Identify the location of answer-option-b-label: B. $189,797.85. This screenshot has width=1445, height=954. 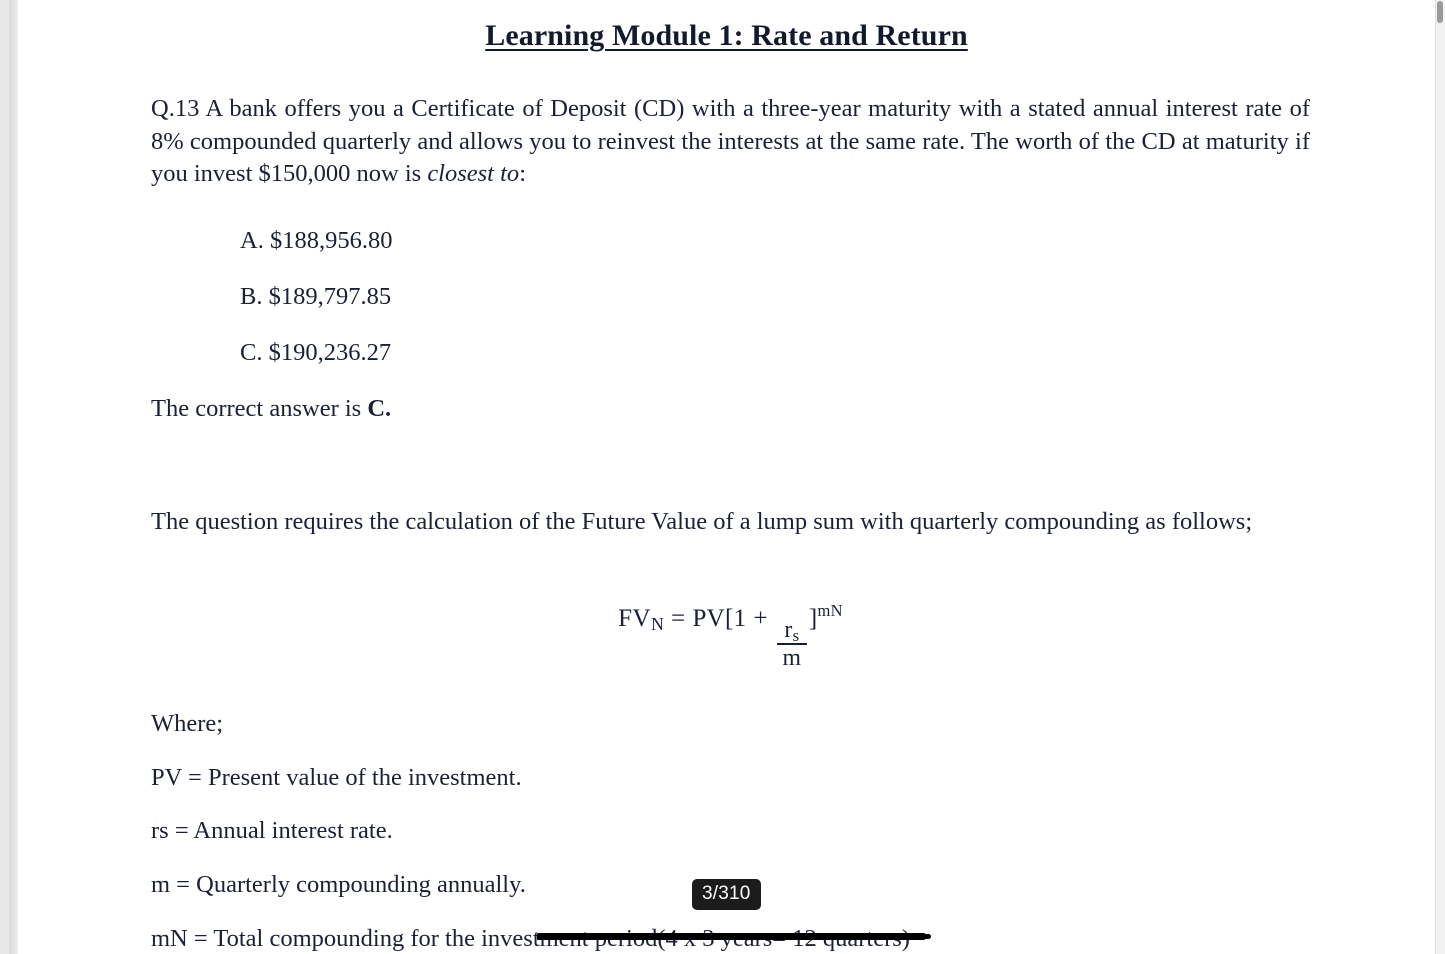
(316, 296).